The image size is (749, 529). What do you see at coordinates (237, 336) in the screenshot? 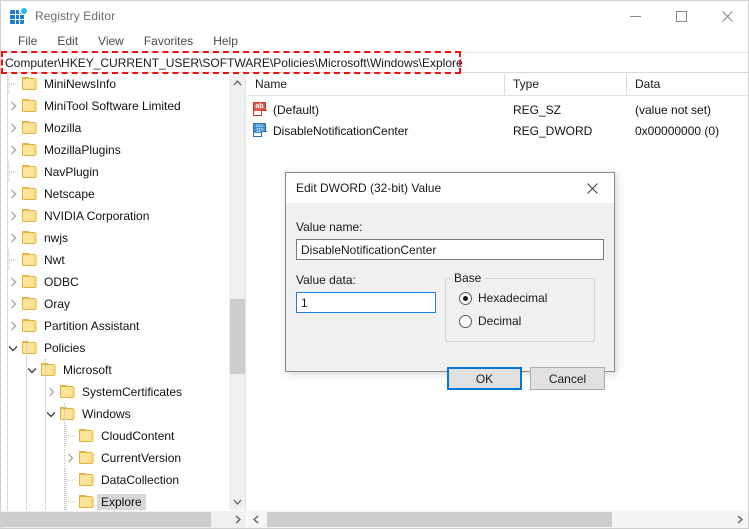
I see `tree-scroll-thumb` at bounding box center [237, 336].